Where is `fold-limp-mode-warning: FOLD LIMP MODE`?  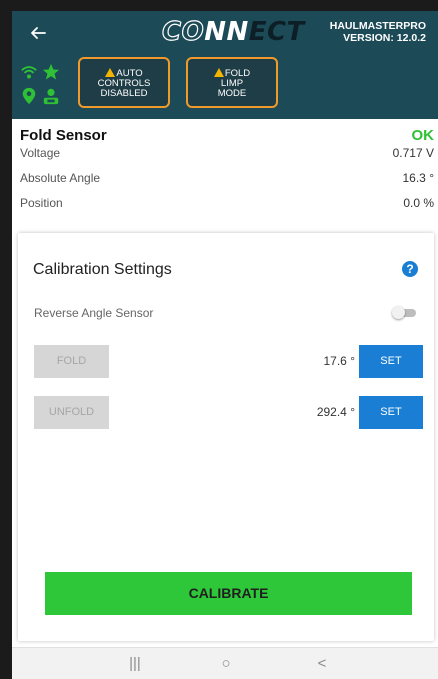 fold-limp-mode-warning: FOLD LIMP MODE is located at coordinates (232, 82).